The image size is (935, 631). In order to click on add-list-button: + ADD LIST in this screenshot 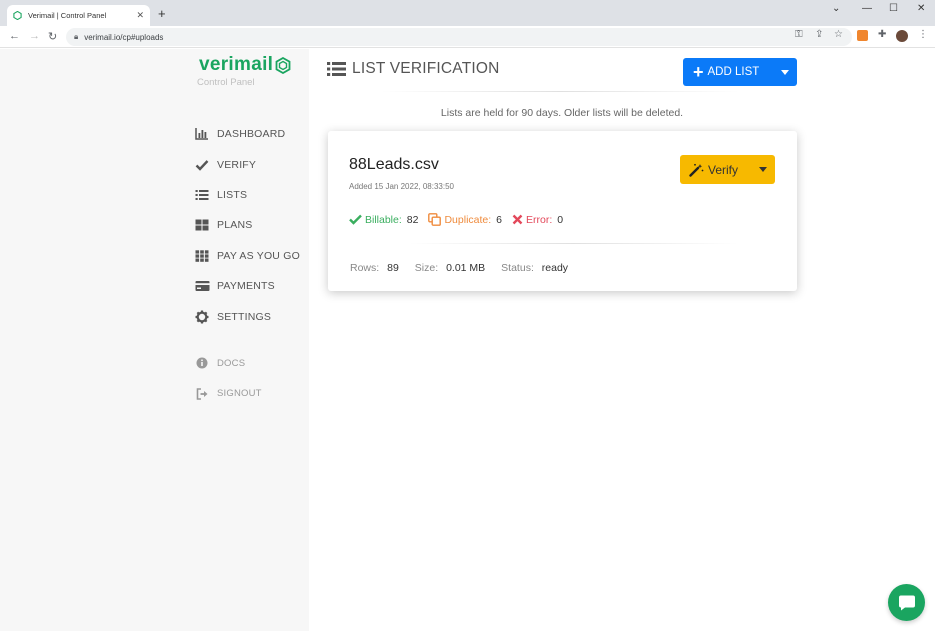, I will do `click(740, 72)`.